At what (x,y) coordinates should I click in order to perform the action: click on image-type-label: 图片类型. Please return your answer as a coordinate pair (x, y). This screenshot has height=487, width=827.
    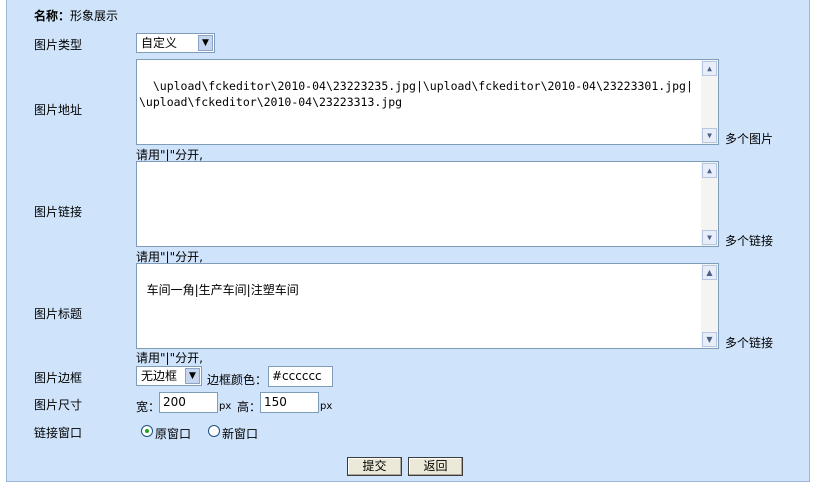
    Looking at the image, I should click on (58, 45).